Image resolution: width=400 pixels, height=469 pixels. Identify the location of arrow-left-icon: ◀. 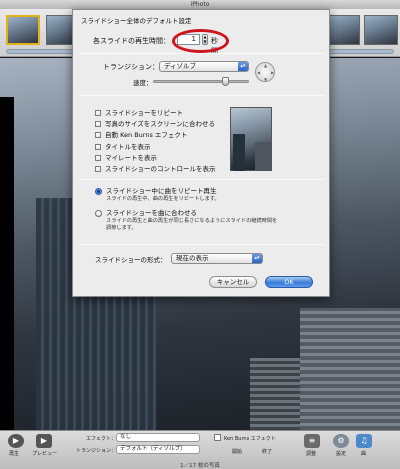
(258, 72).